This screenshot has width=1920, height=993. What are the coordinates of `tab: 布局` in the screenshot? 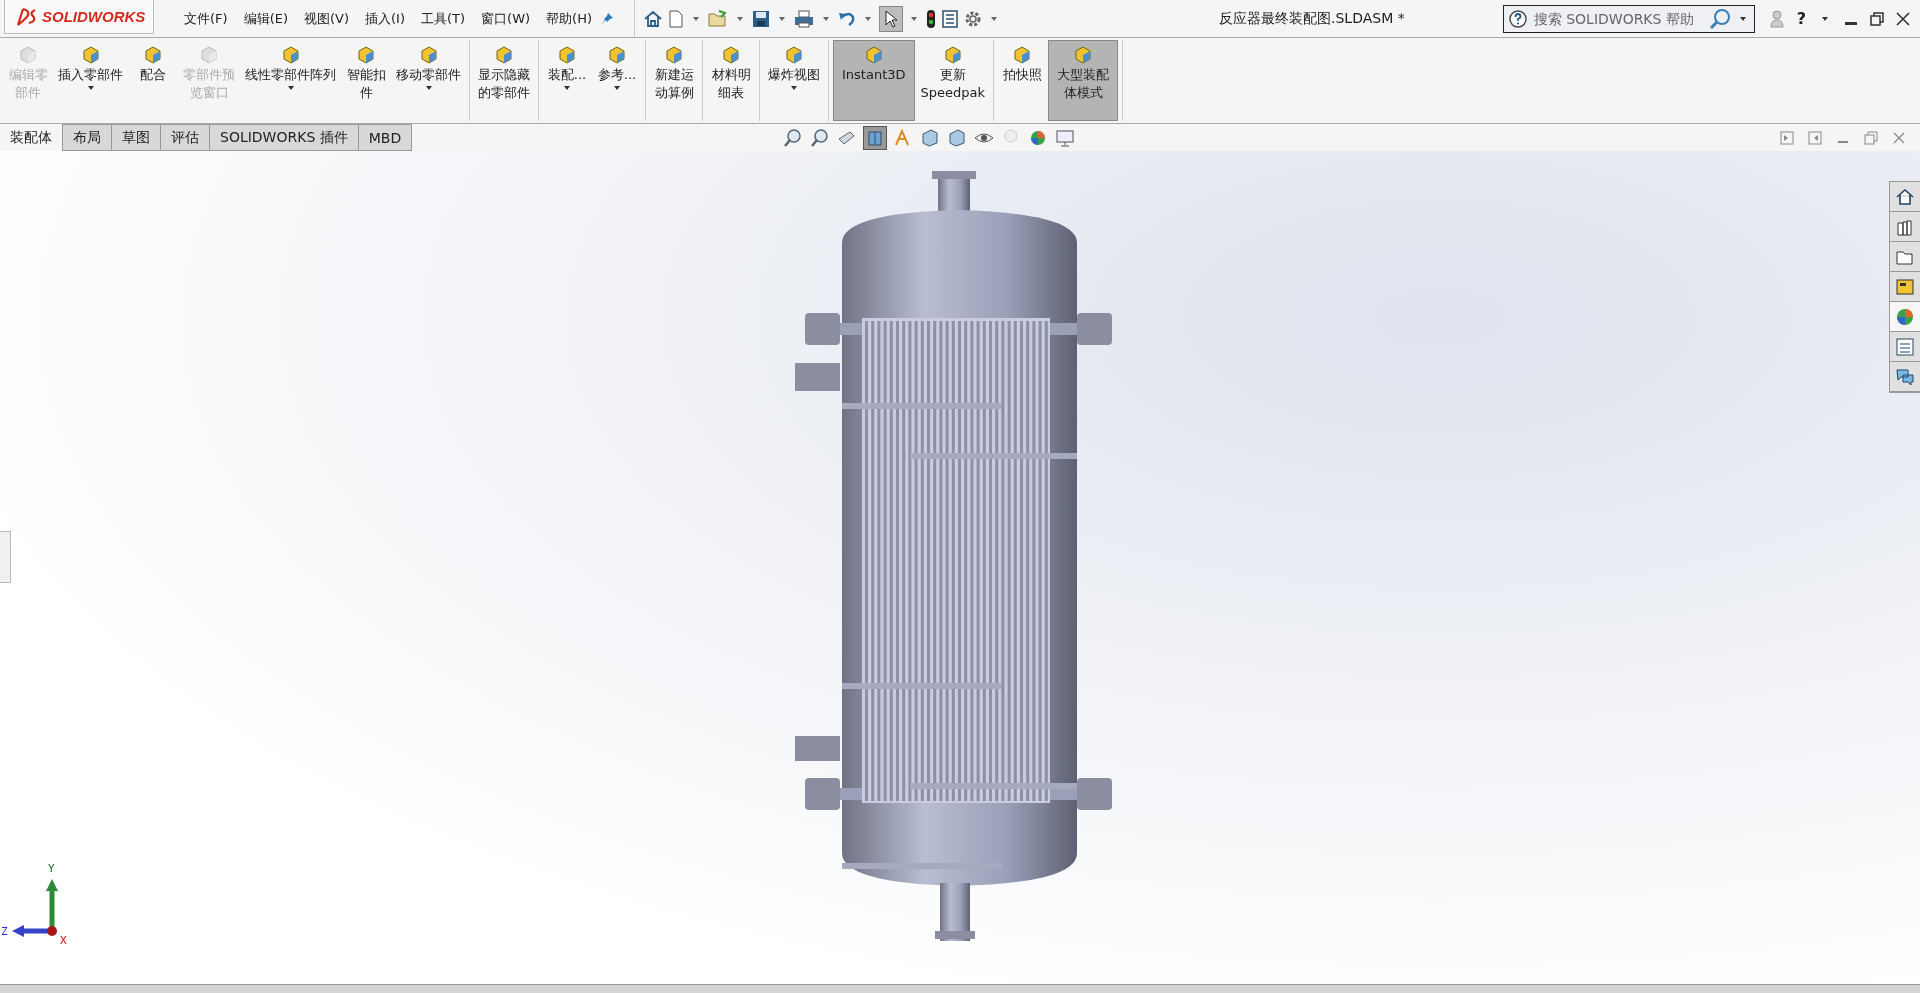 It's located at (87, 137).